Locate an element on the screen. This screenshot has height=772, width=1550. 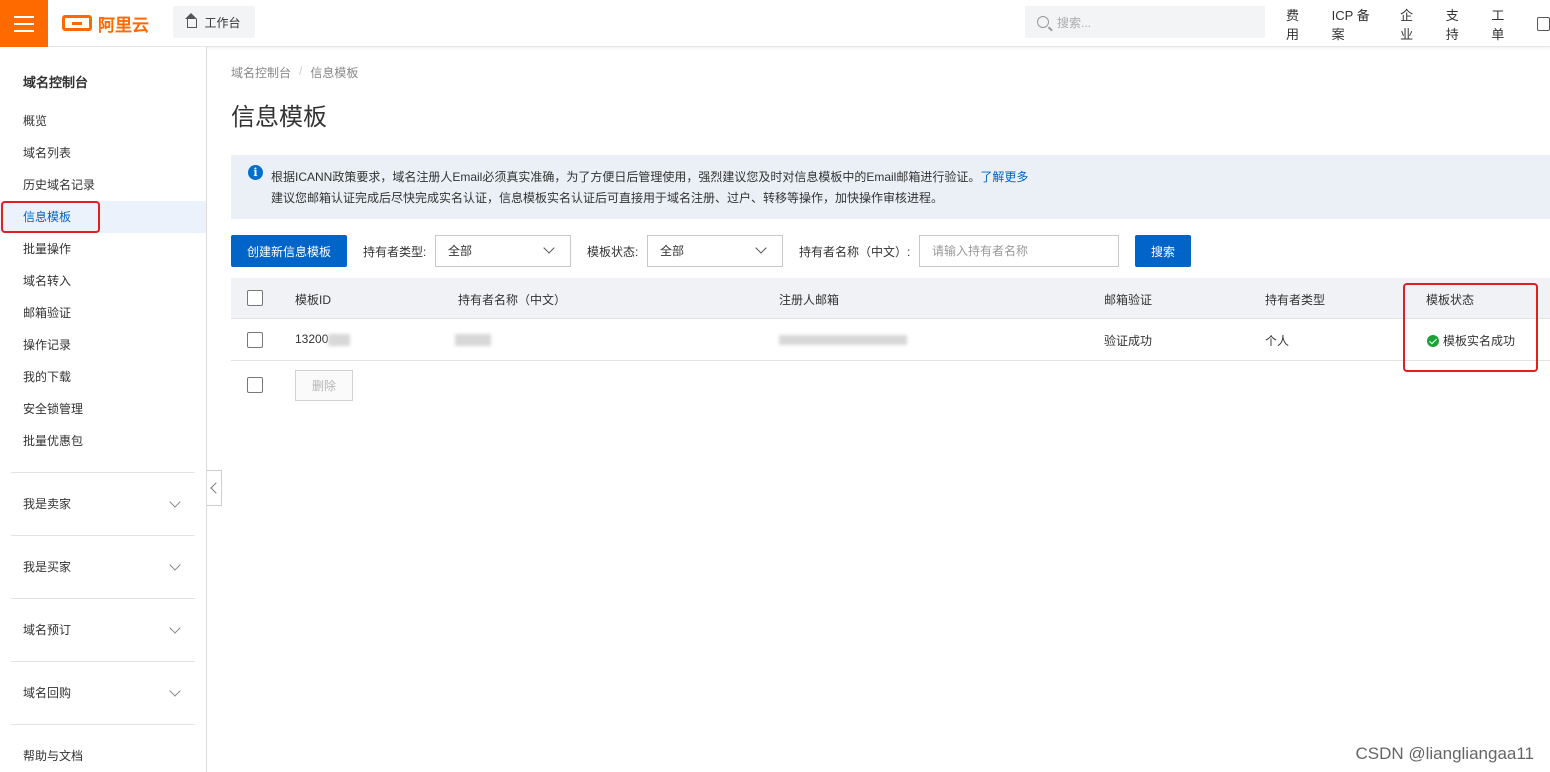
breadcrumb-item-current: 信息模板 is located at coordinates (334, 73).